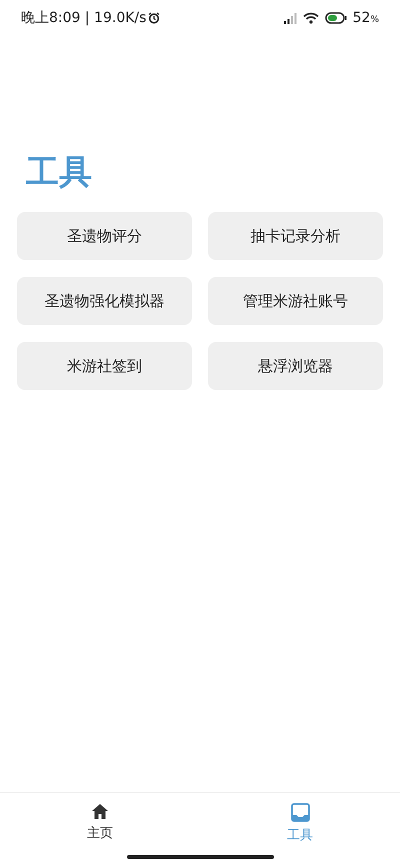 The height and width of the screenshot is (866, 400). What do you see at coordinates (289, 18) in the screenshot?
I see `signal-icon` at bounding box center [289, 18].